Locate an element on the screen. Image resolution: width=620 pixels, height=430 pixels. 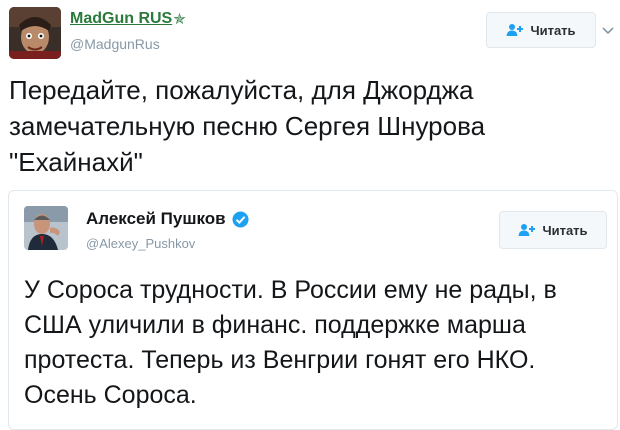
author-avatar is located at coordinates (35, 33).